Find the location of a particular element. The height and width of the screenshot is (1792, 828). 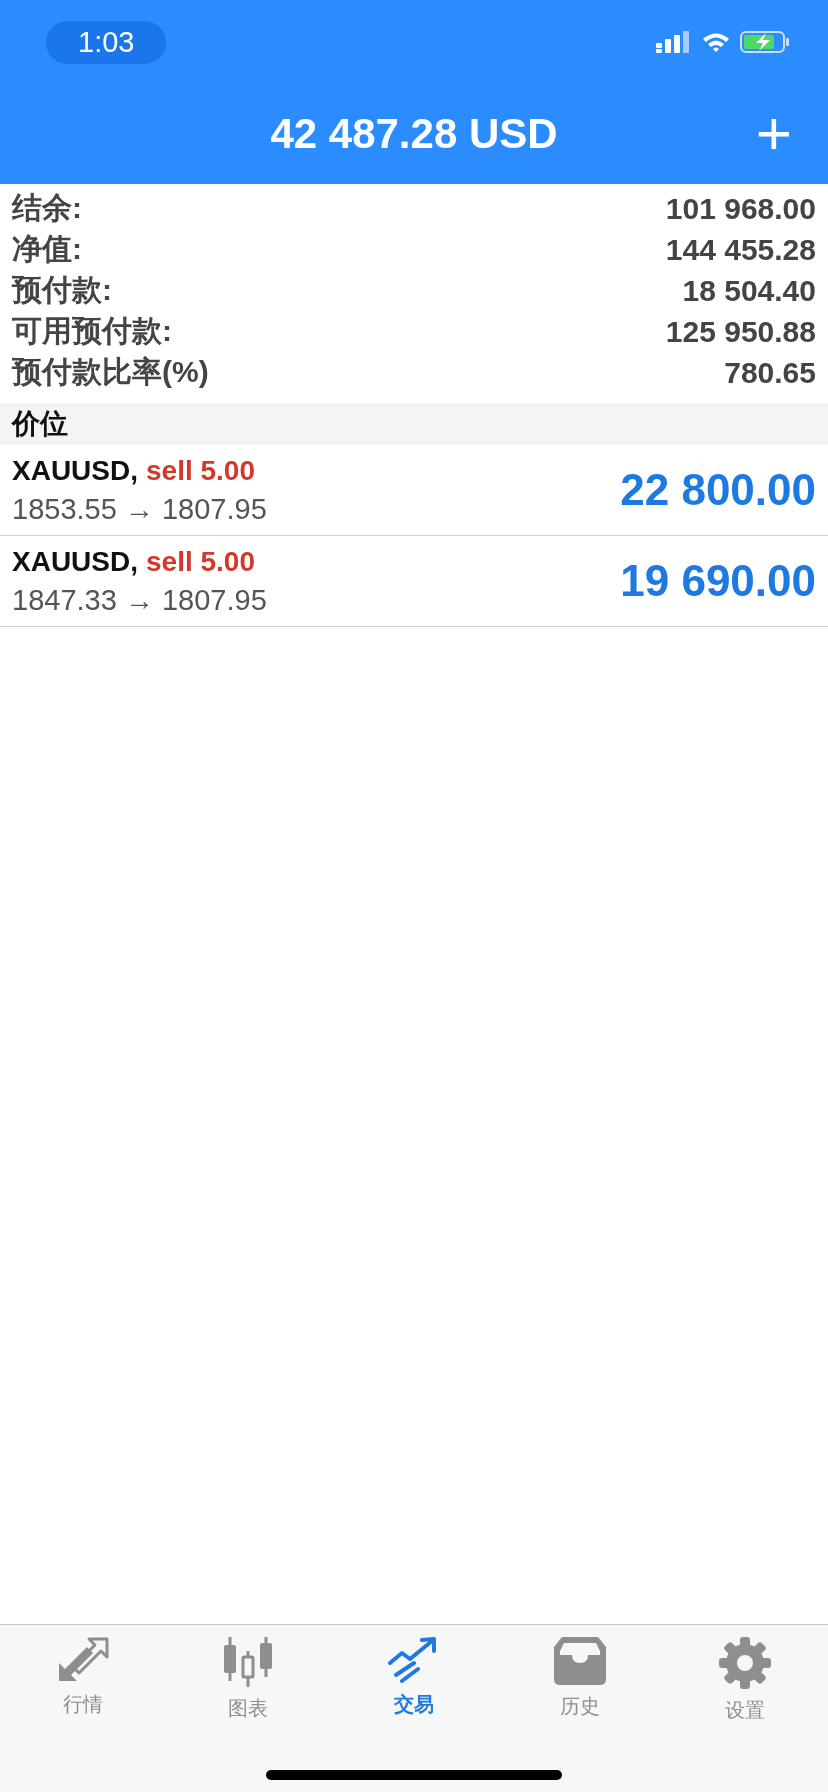

price-change: 1853.55 → 1807.95 is located at coordinates (139, 509).